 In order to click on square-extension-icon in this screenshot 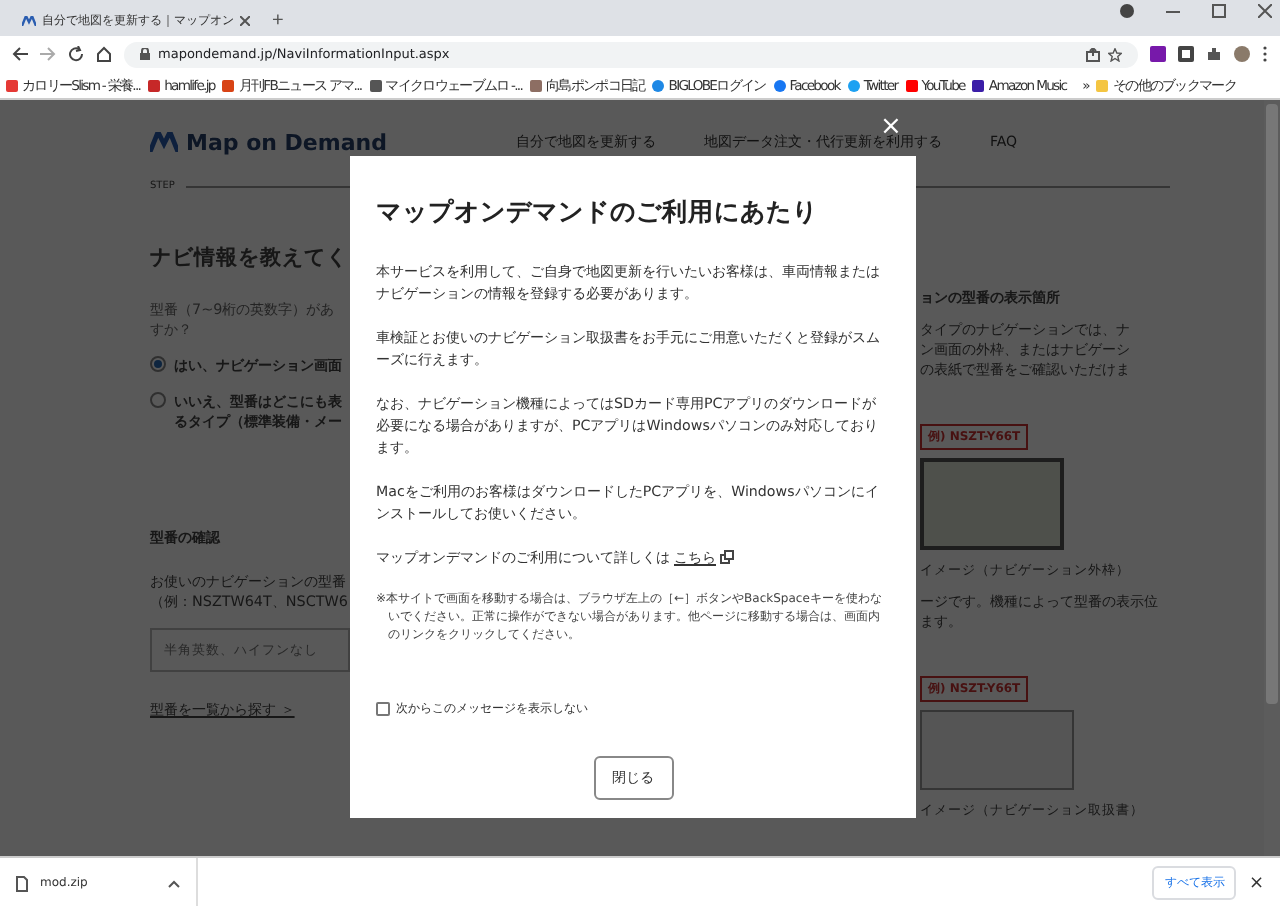, I will do `click(1186, 54)`.